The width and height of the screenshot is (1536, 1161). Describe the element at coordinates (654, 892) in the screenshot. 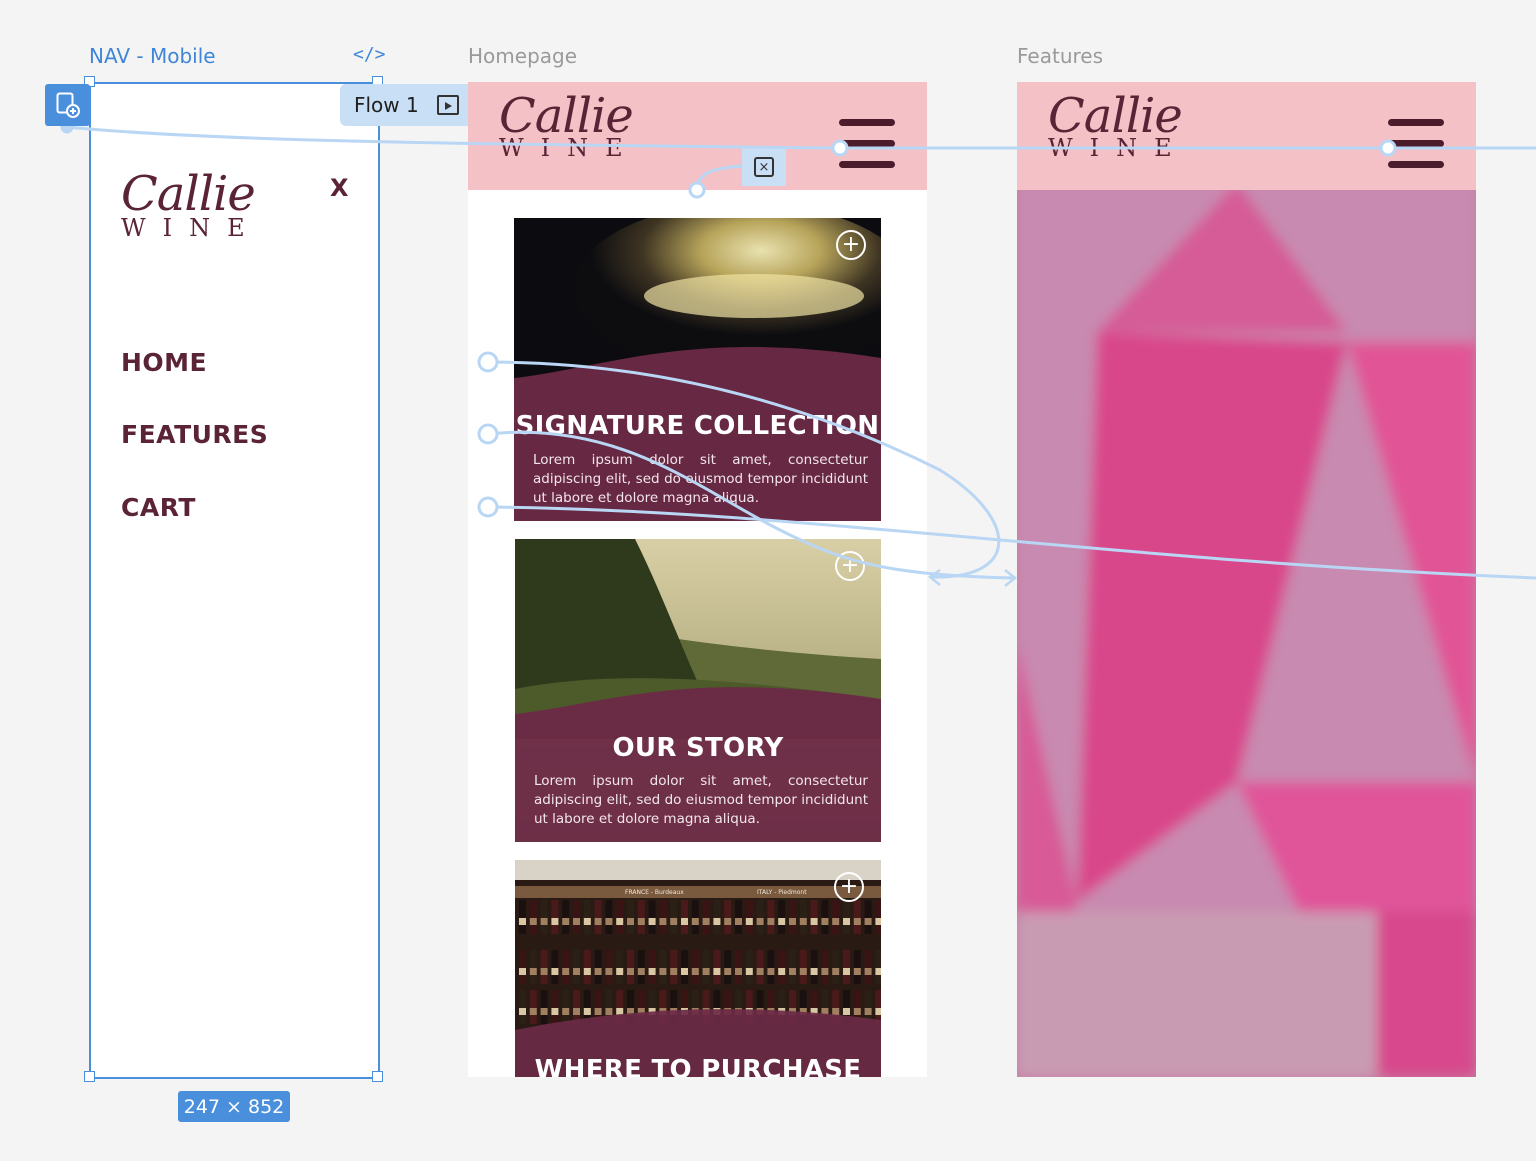

I see `shelf-label: FRANCE - Burdeaux` at that location.